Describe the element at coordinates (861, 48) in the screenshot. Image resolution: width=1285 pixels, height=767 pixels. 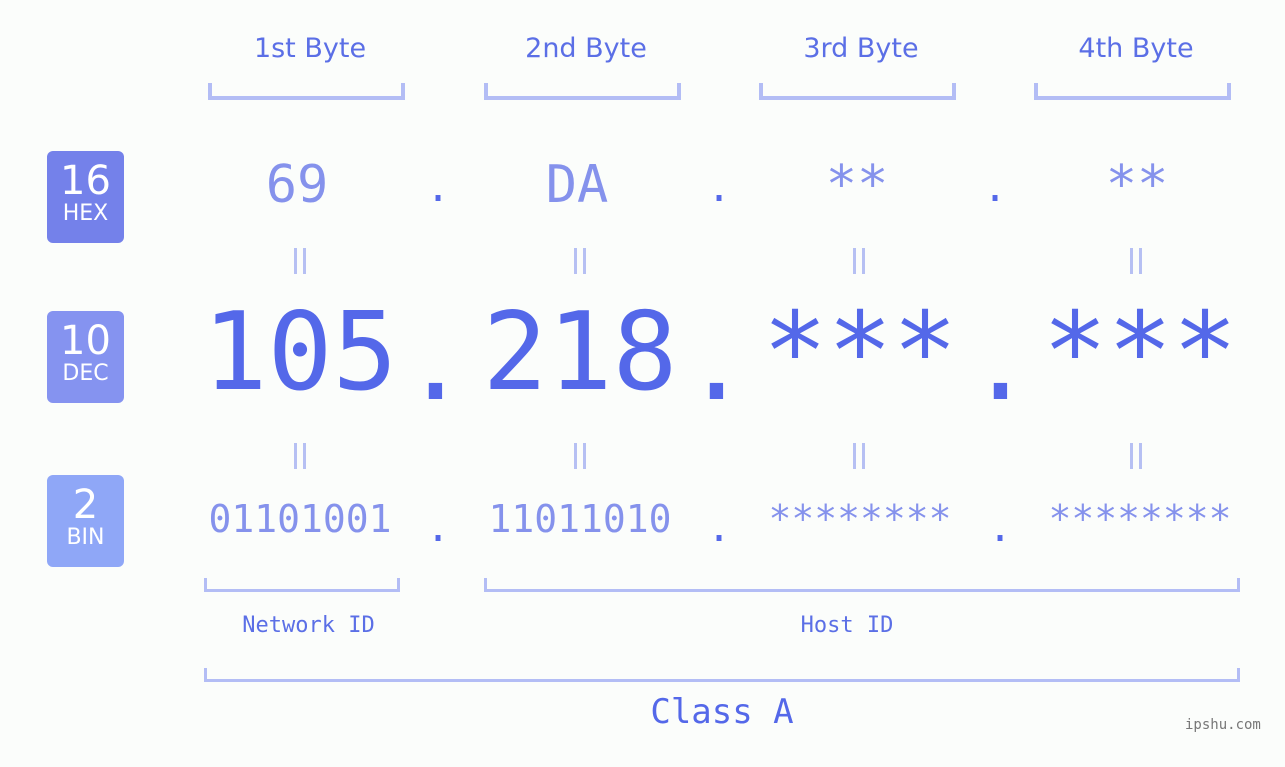
I see `byte-header-3: 3rd Byte` at that location.